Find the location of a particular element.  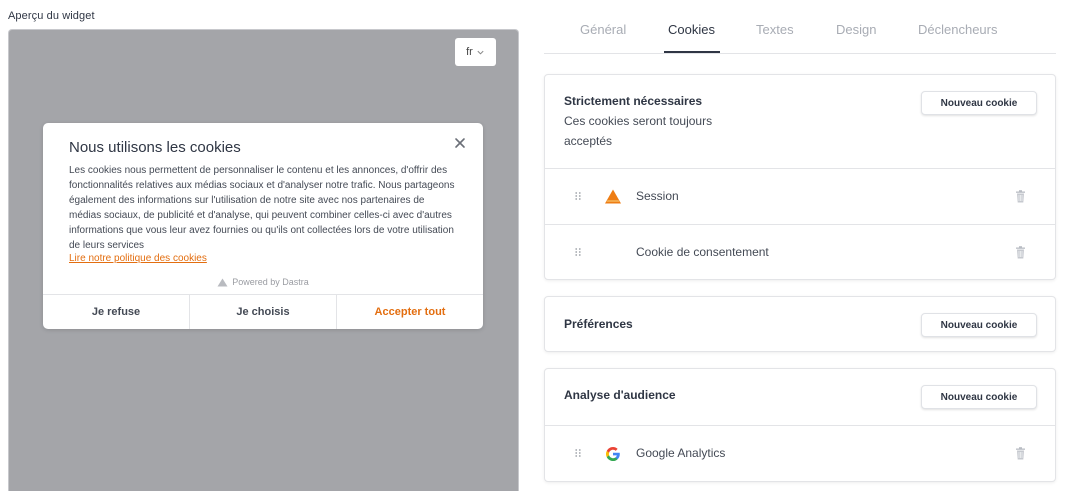

chevron-down-icon is located at coordinates (480, 52).